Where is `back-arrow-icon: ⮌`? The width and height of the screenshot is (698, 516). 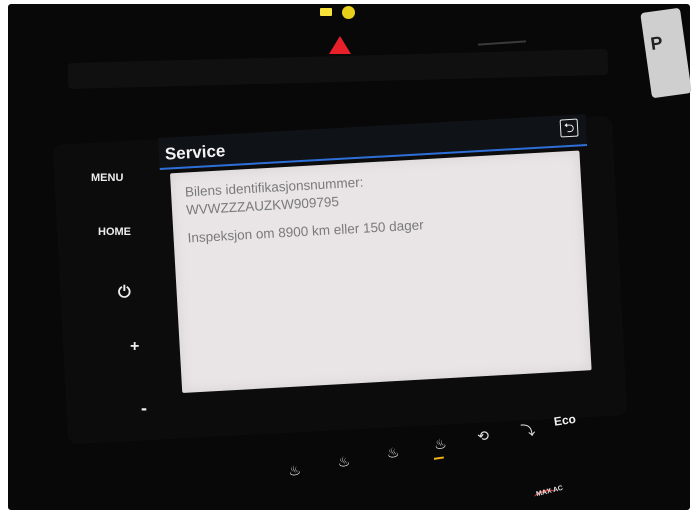 back-arrow-icon: ⮌ is located at coordinates (569, 127).